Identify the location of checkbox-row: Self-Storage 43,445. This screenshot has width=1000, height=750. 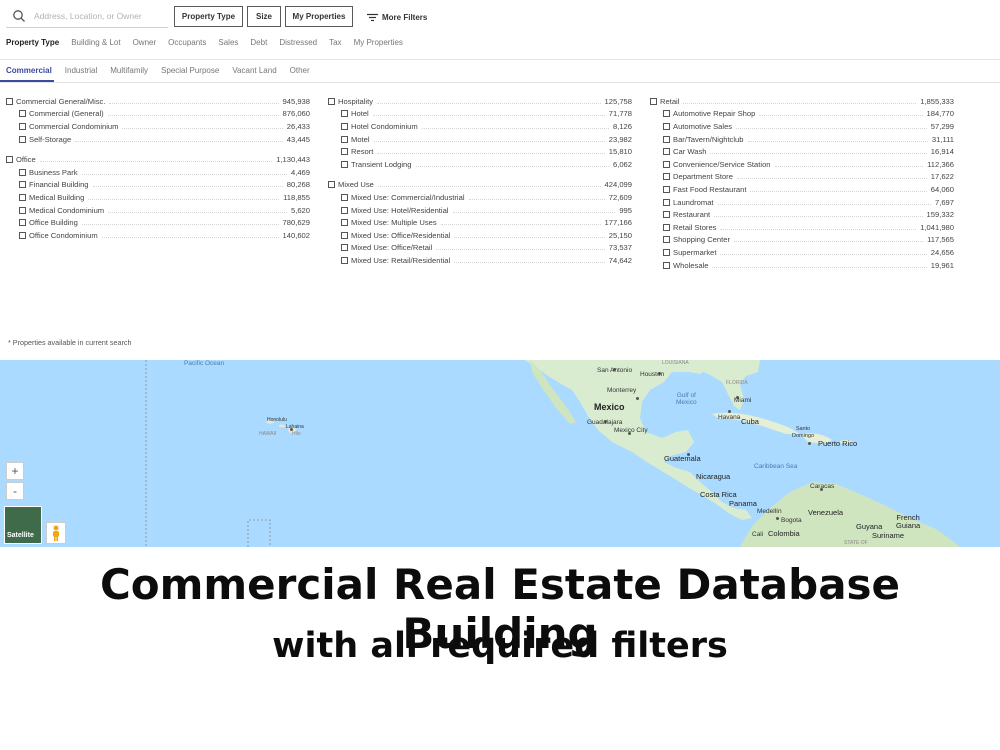
(158, 139).